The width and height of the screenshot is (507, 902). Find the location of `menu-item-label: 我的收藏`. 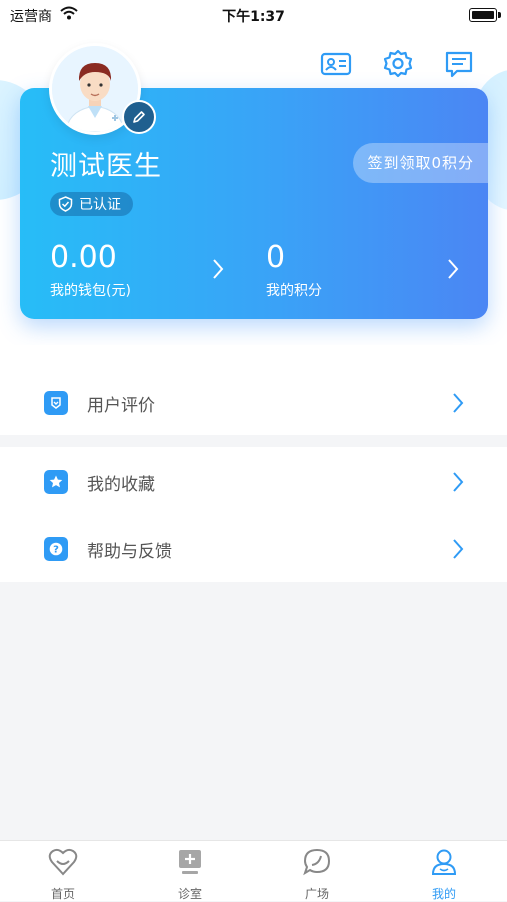

menu-item-label: 我的收藏 is located at coordinates (121, 485).